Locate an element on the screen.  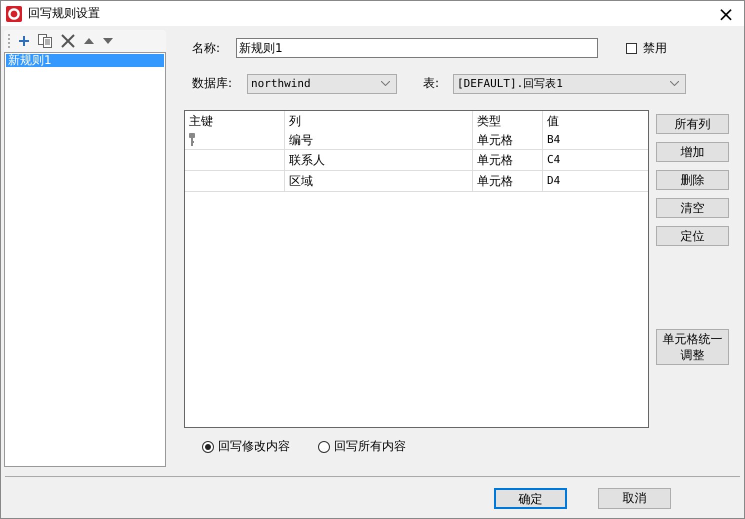
table-row: 区域 单元格 D4 is located at coordinates (416, 181).